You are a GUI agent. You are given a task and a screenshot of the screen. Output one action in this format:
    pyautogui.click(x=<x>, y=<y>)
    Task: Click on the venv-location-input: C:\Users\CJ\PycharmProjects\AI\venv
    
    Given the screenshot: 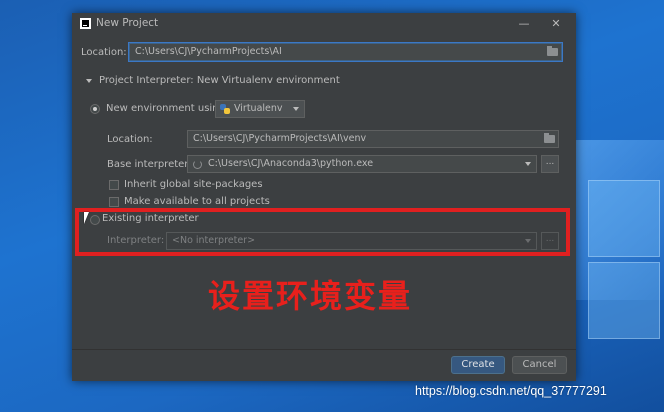 What is the action you would take?
    pyautogui.click(x=373, y=139)
    